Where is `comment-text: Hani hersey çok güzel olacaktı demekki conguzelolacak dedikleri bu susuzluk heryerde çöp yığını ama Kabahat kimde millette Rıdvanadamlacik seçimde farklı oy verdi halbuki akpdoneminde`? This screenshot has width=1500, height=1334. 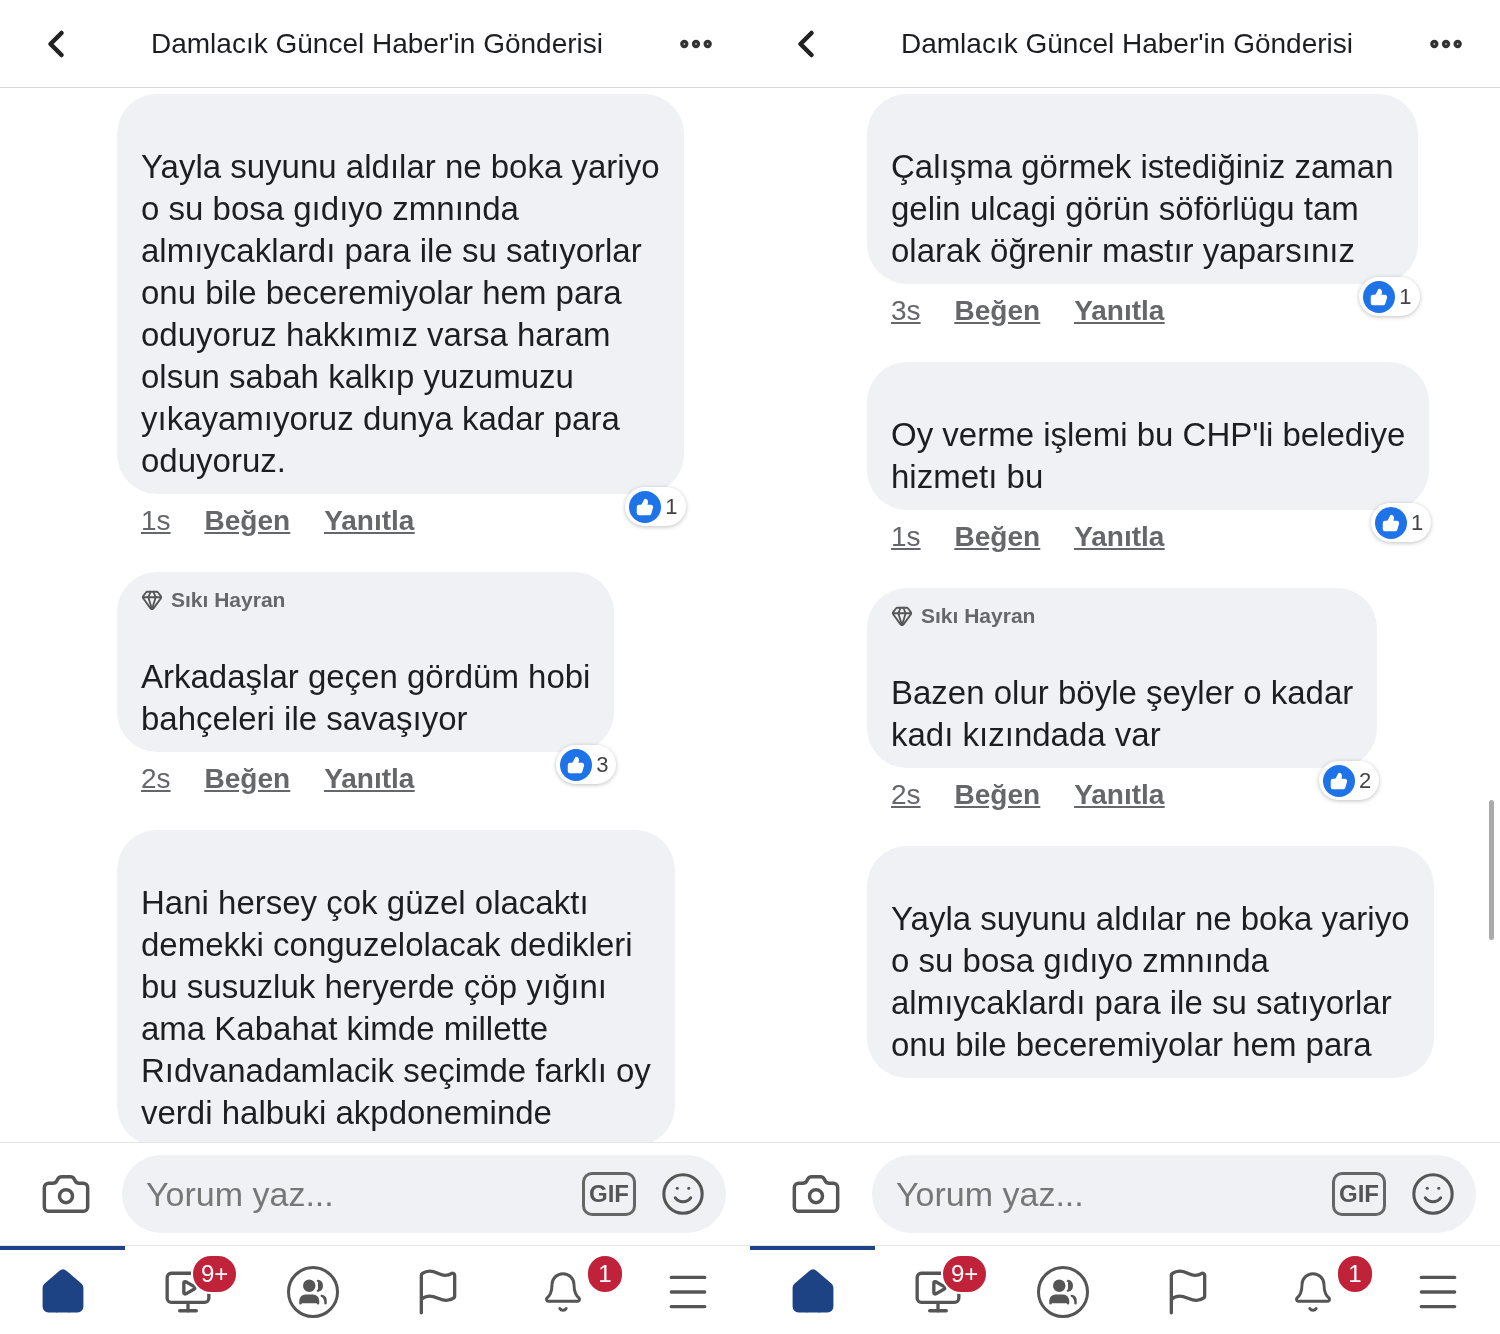 comment-text: Hani hersey çok güzel olacaktı demekki conguzelolacak dedikleri bu susuzluk heryerde çöp yığını ama Kabahat kimde millette Rıdvanadamlacik seçimde farklı oy verdi halbuki akpdoneminde is located at coordinates (396, 1008).